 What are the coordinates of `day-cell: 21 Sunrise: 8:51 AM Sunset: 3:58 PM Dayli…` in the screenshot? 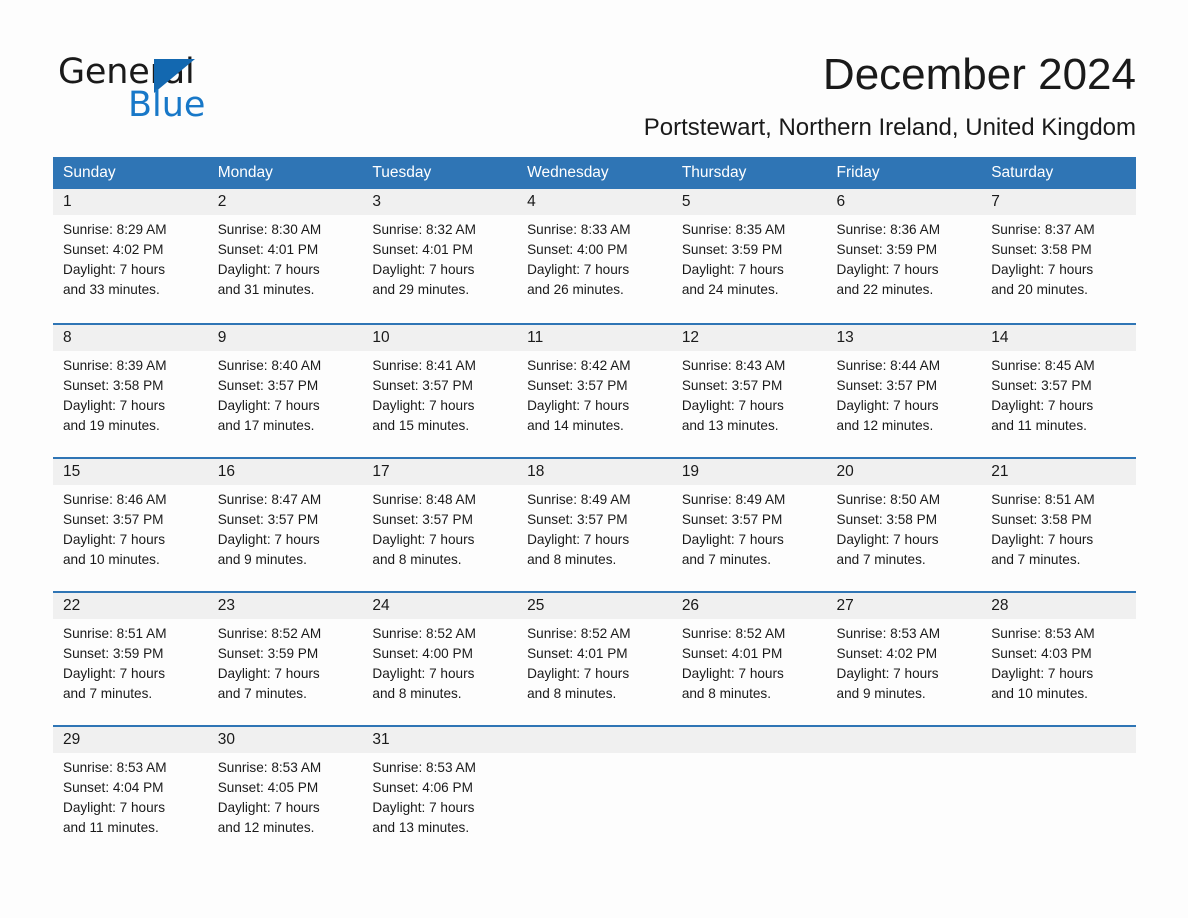 It's located at (1058, 525).